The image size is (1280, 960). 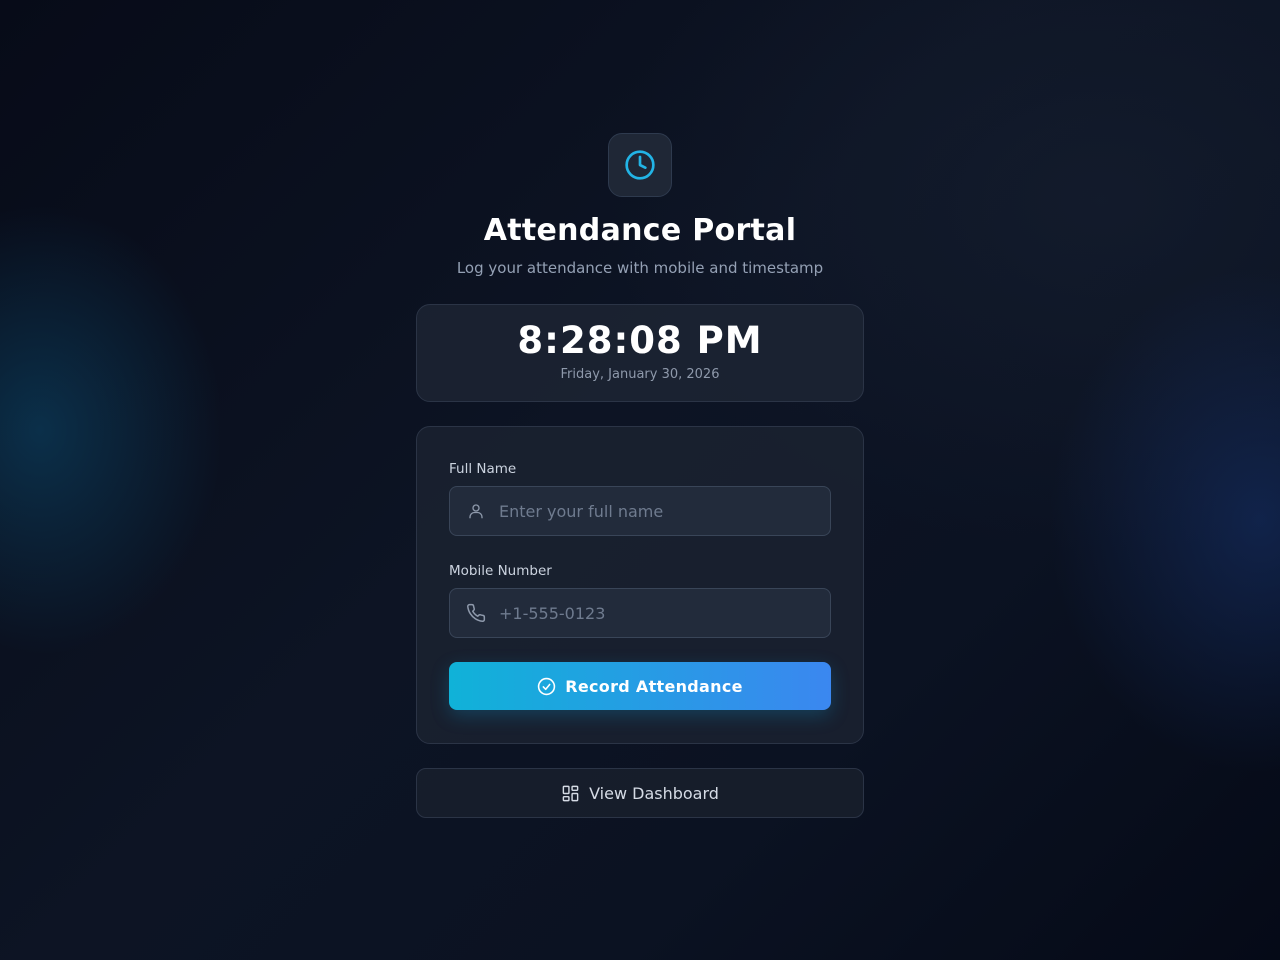 I want to click on record-attendance-button: Record Attendance, so click(x=640, y=686).